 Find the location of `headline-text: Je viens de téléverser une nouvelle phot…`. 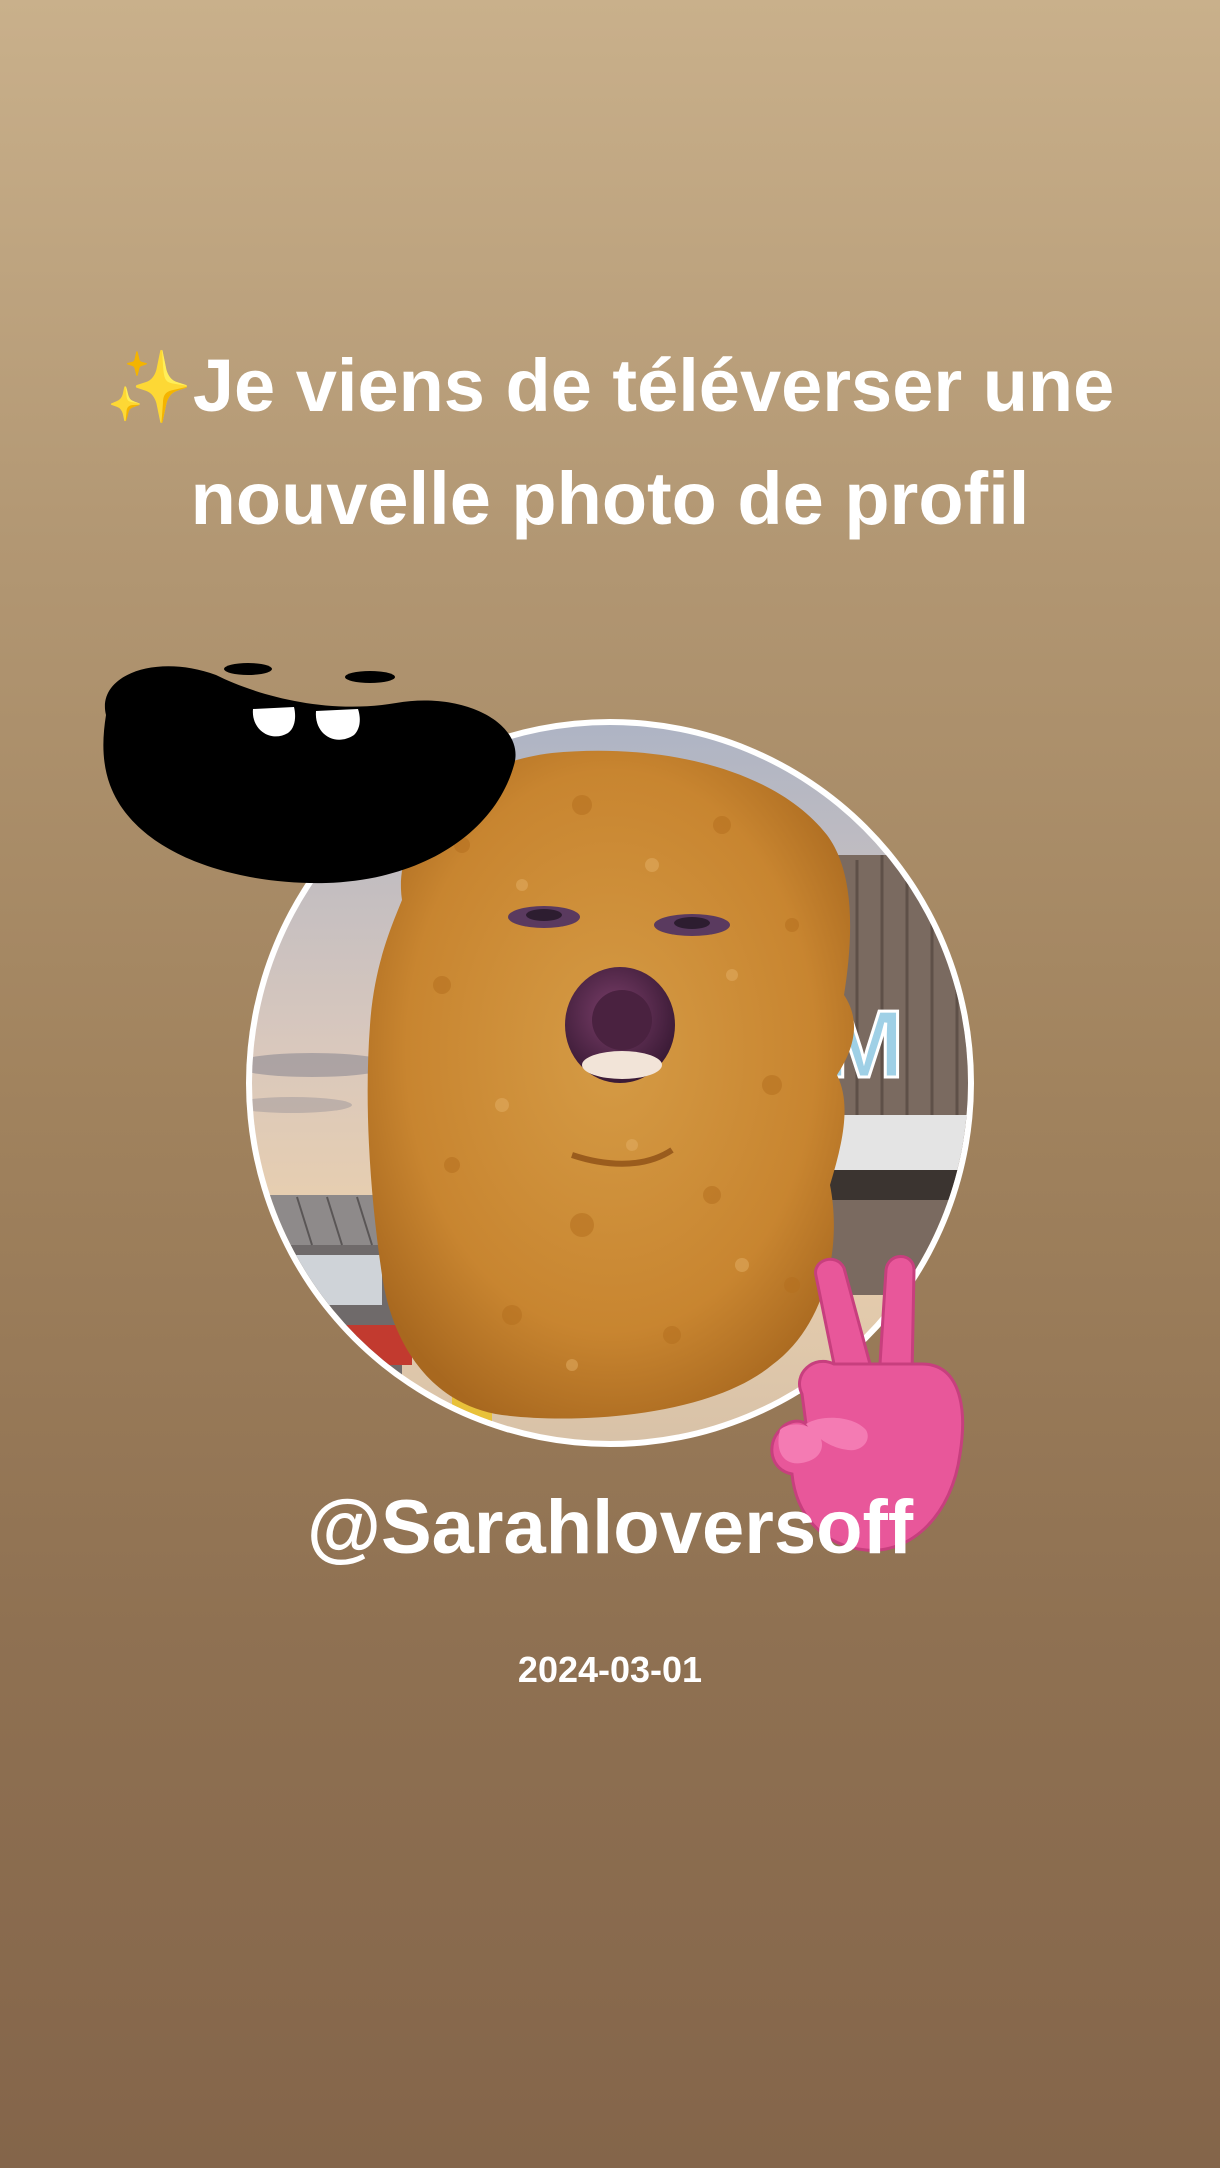

headline-text: Je viens de téléverser une nouvelle phot… is located at coordinates (652, 442).